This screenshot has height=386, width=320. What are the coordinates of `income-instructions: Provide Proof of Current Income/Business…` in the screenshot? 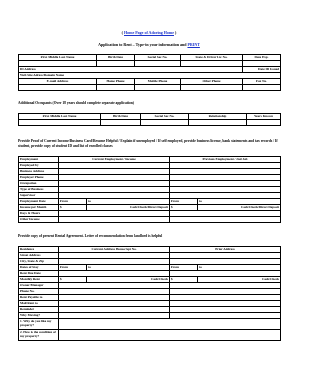 It's located at (148, 143).